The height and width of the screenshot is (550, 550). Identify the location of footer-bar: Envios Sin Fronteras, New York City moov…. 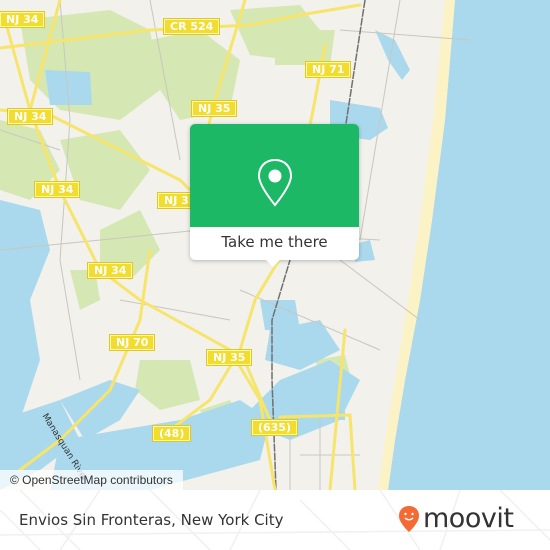
(275, 520).